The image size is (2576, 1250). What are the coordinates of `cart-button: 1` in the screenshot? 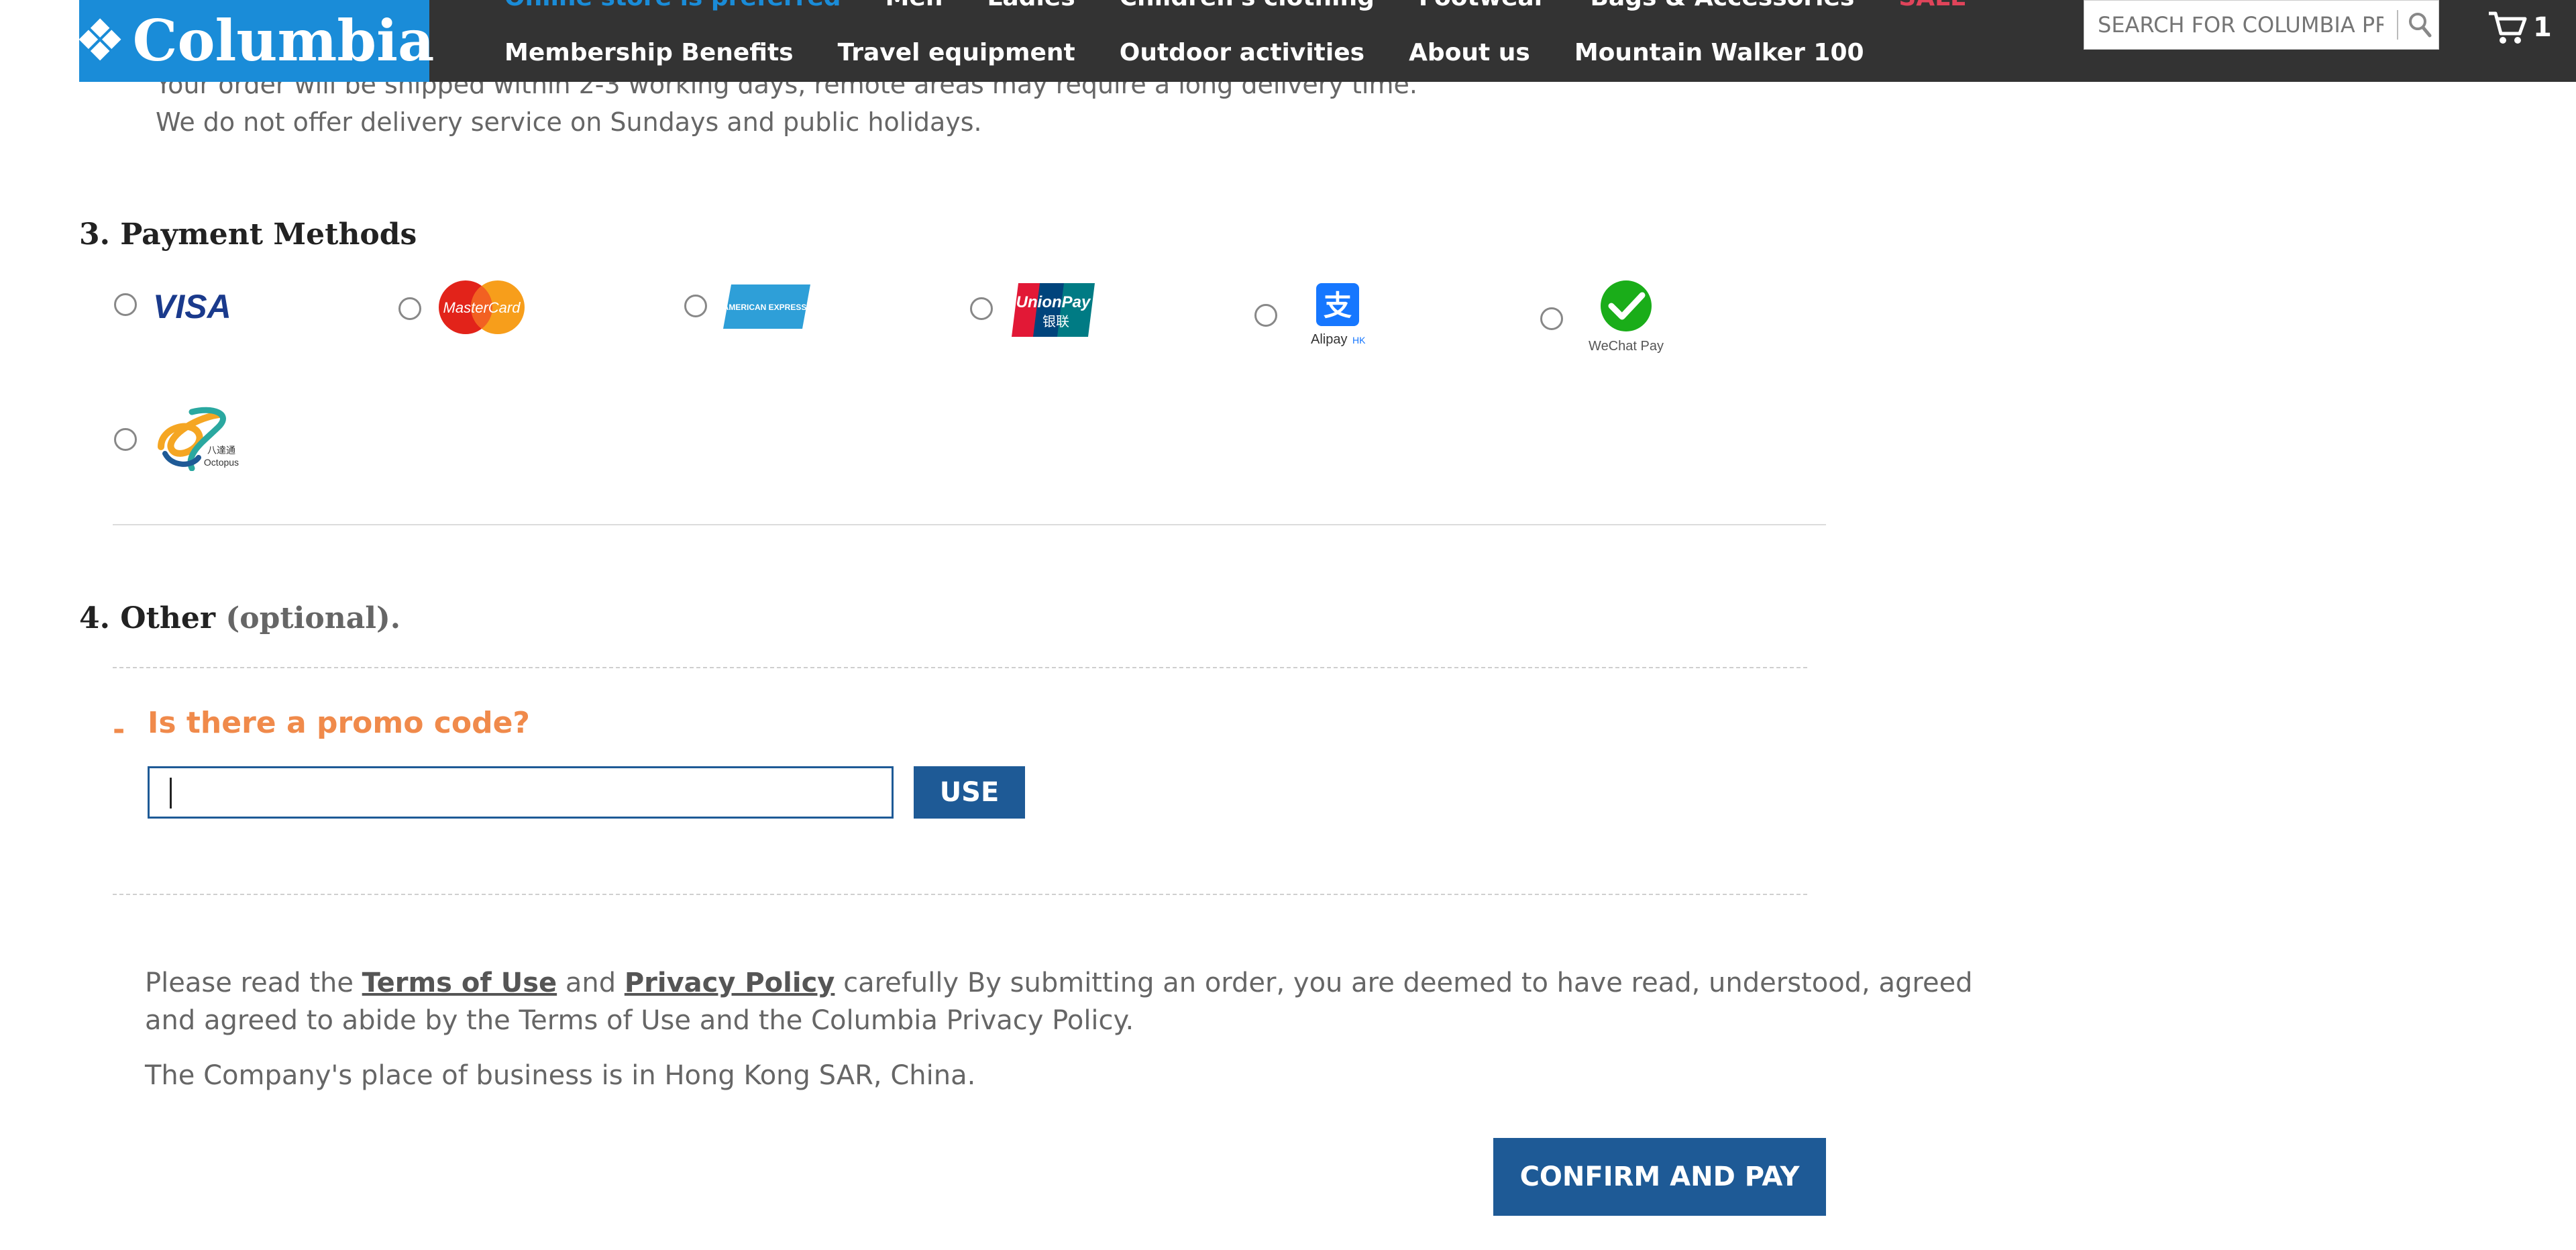 It's located at (2519, 27).